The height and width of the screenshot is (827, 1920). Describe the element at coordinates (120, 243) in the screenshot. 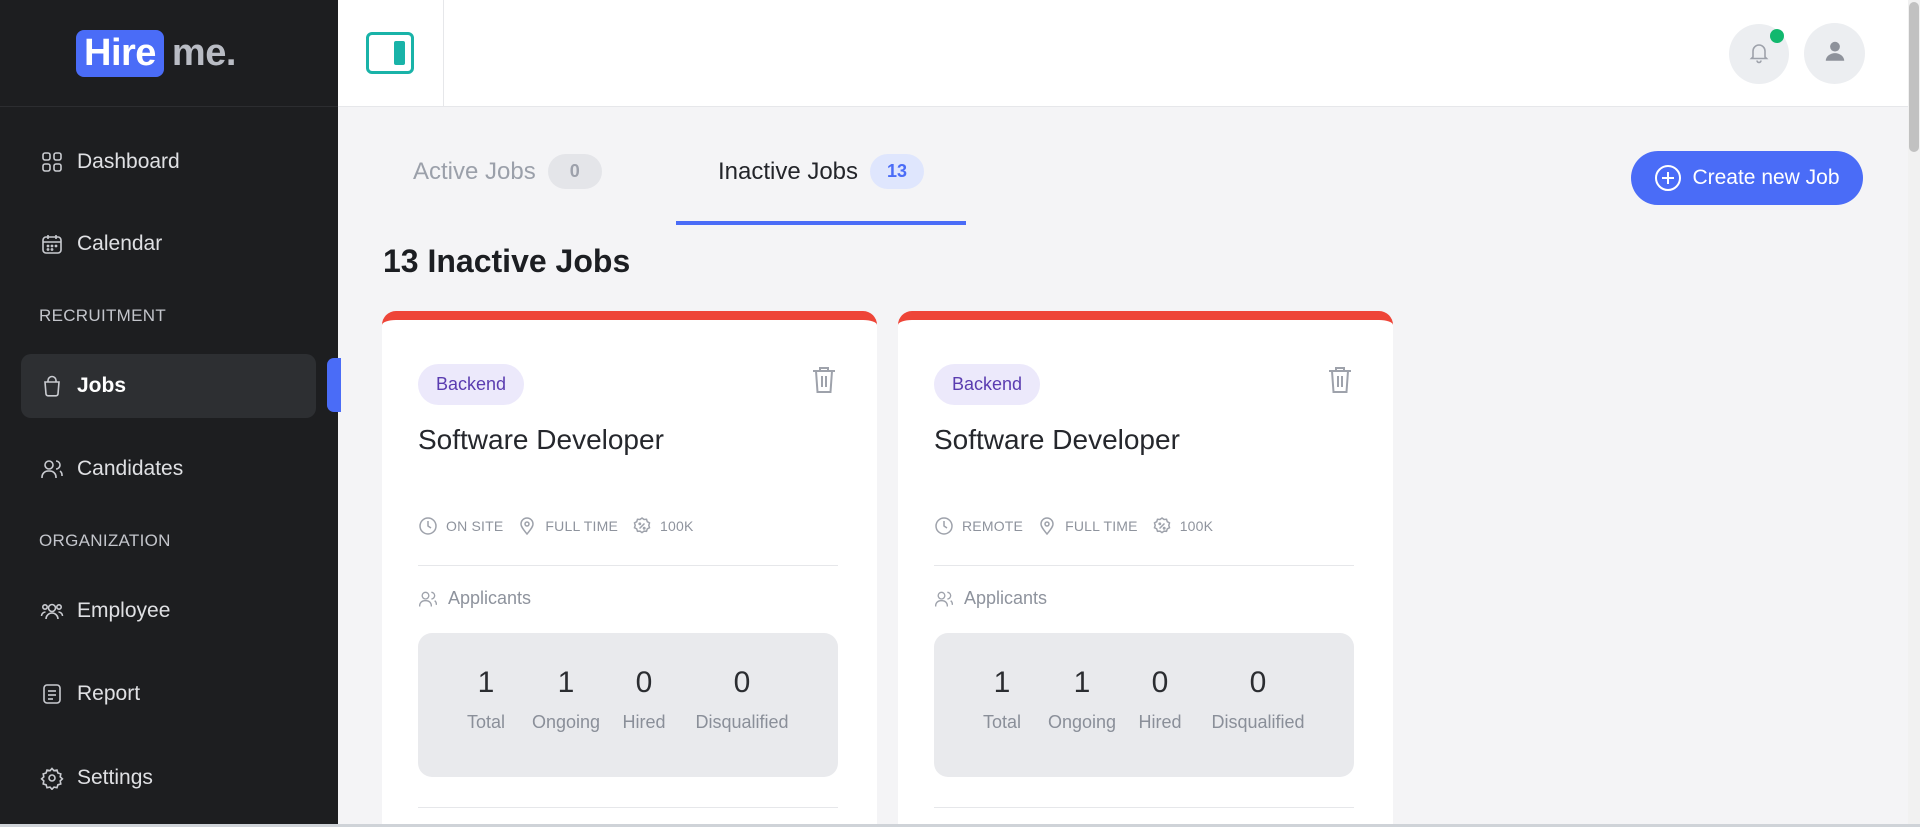

I see `sidebar-item-label: Calendar` at that location.